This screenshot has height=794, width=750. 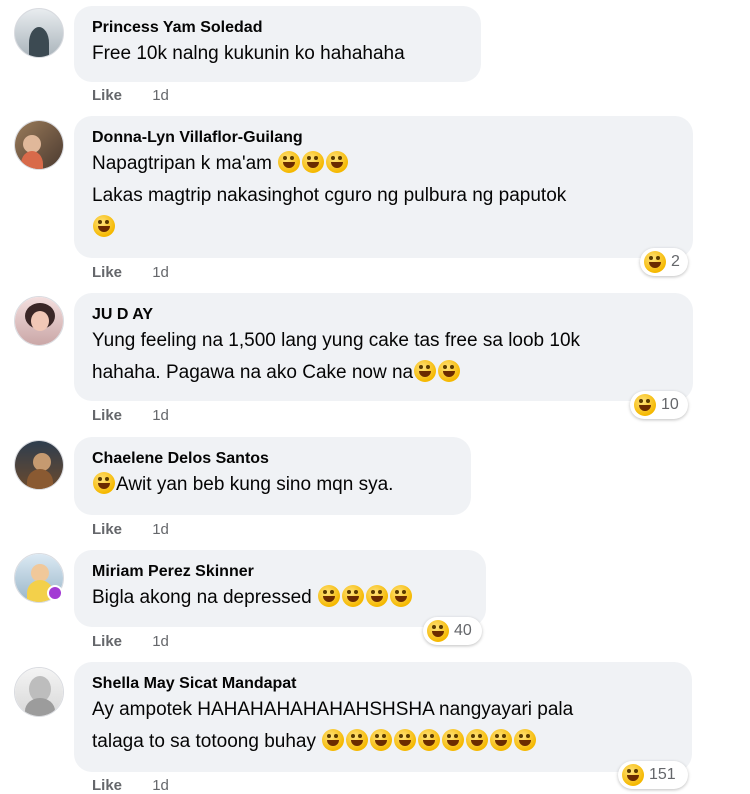 What do you see at coordinates (383, 315) in the screenshot?
I see `comment-author: JU D AY` at bounding box center [383, 315].